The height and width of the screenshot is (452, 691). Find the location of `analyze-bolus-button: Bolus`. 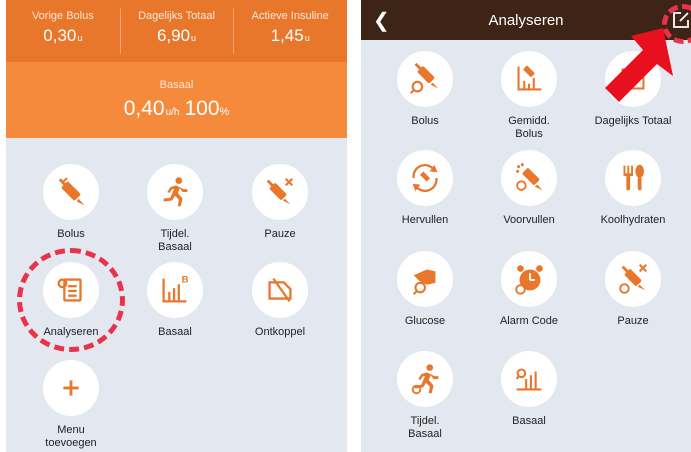

analyze-bolus-button: Bolus is located at coordinates (425, 89).